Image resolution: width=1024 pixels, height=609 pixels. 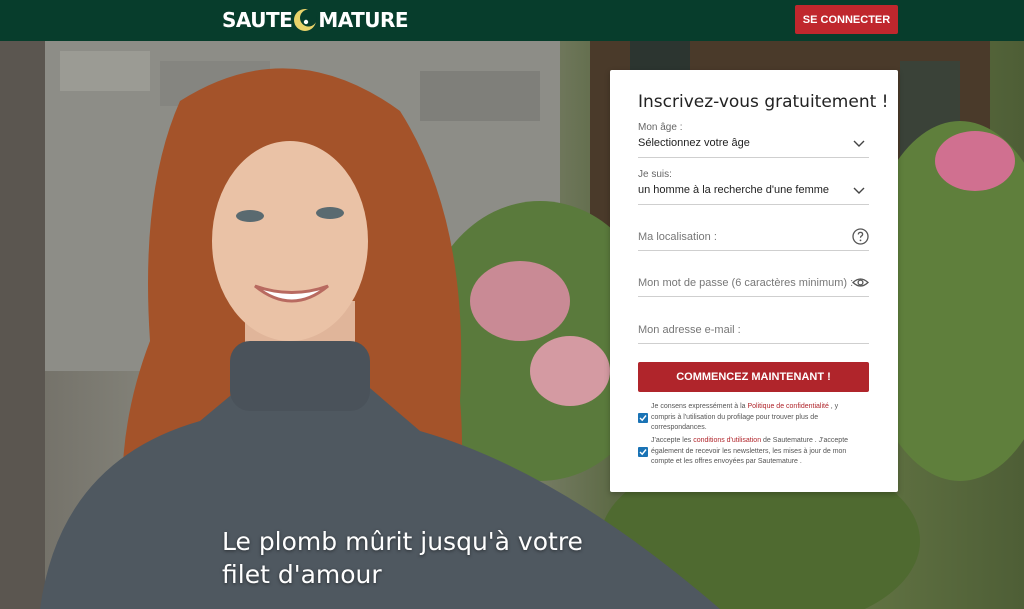 I want to click on logo-text-left: SAUTE, so click(x=257, y=20).